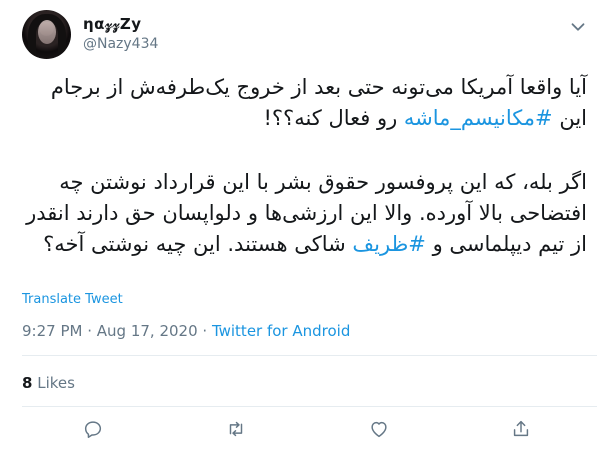  I want to click on avatar, so click(46, 34).